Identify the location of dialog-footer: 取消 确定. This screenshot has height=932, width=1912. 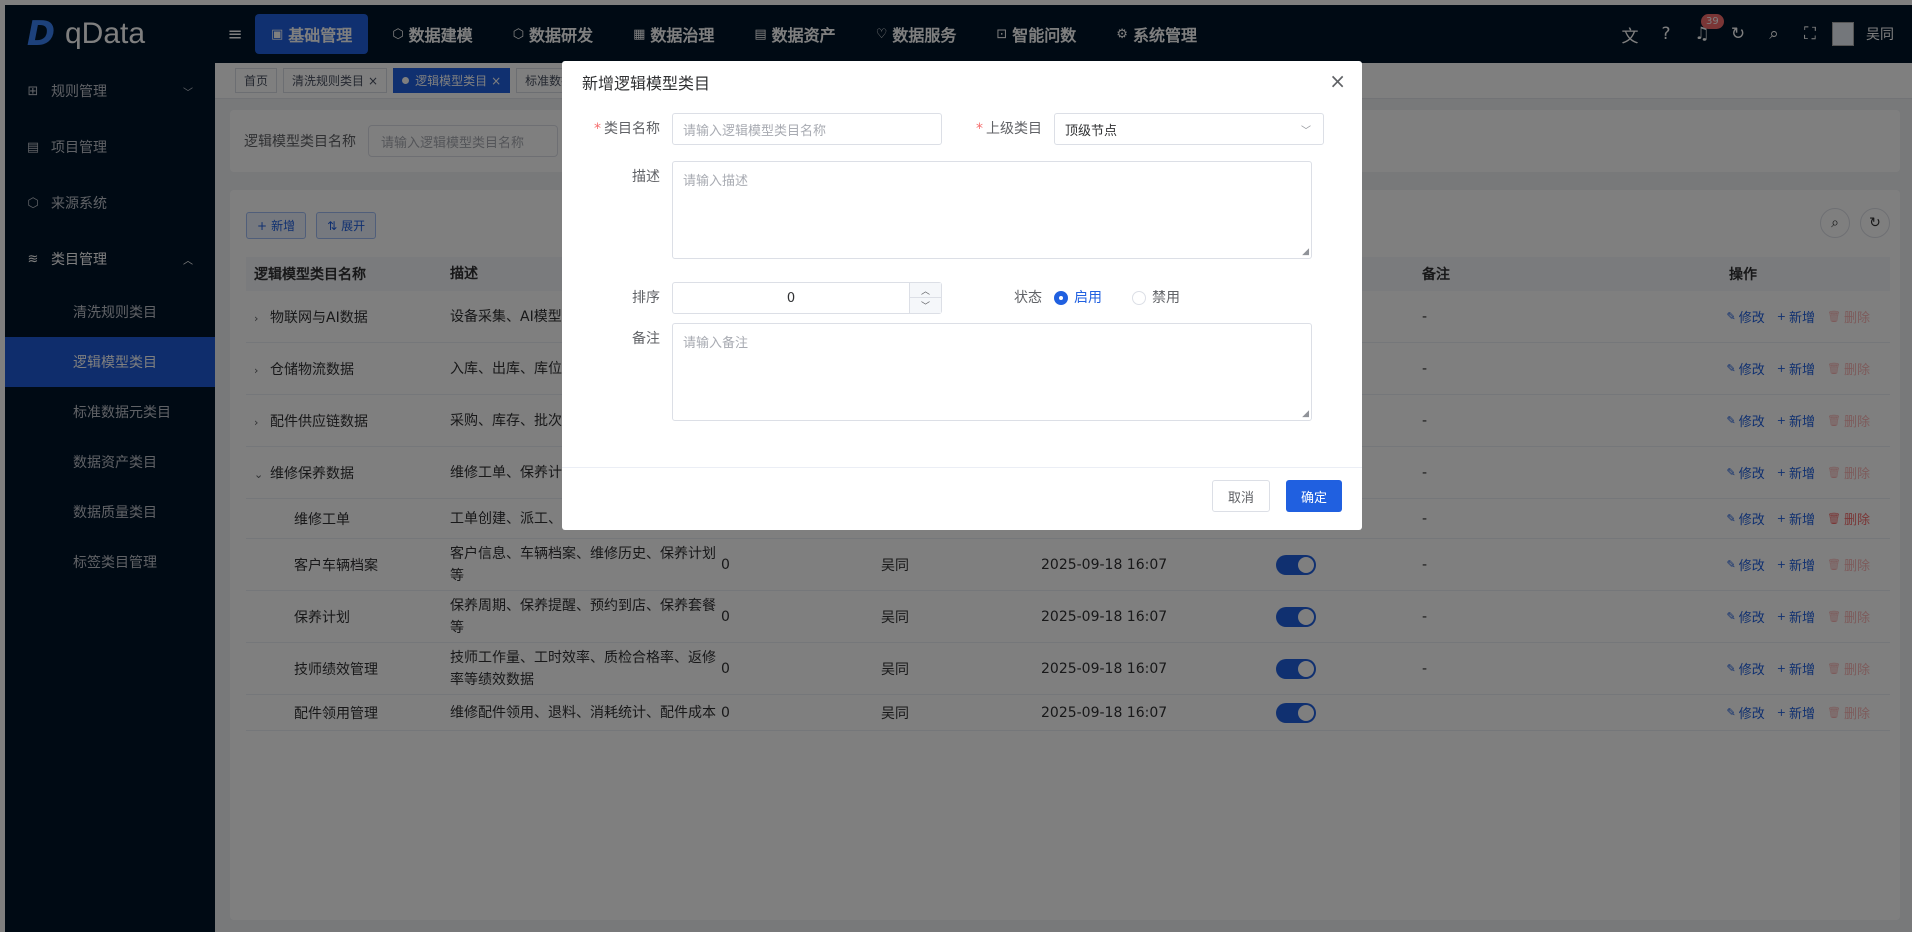
(962, 498).